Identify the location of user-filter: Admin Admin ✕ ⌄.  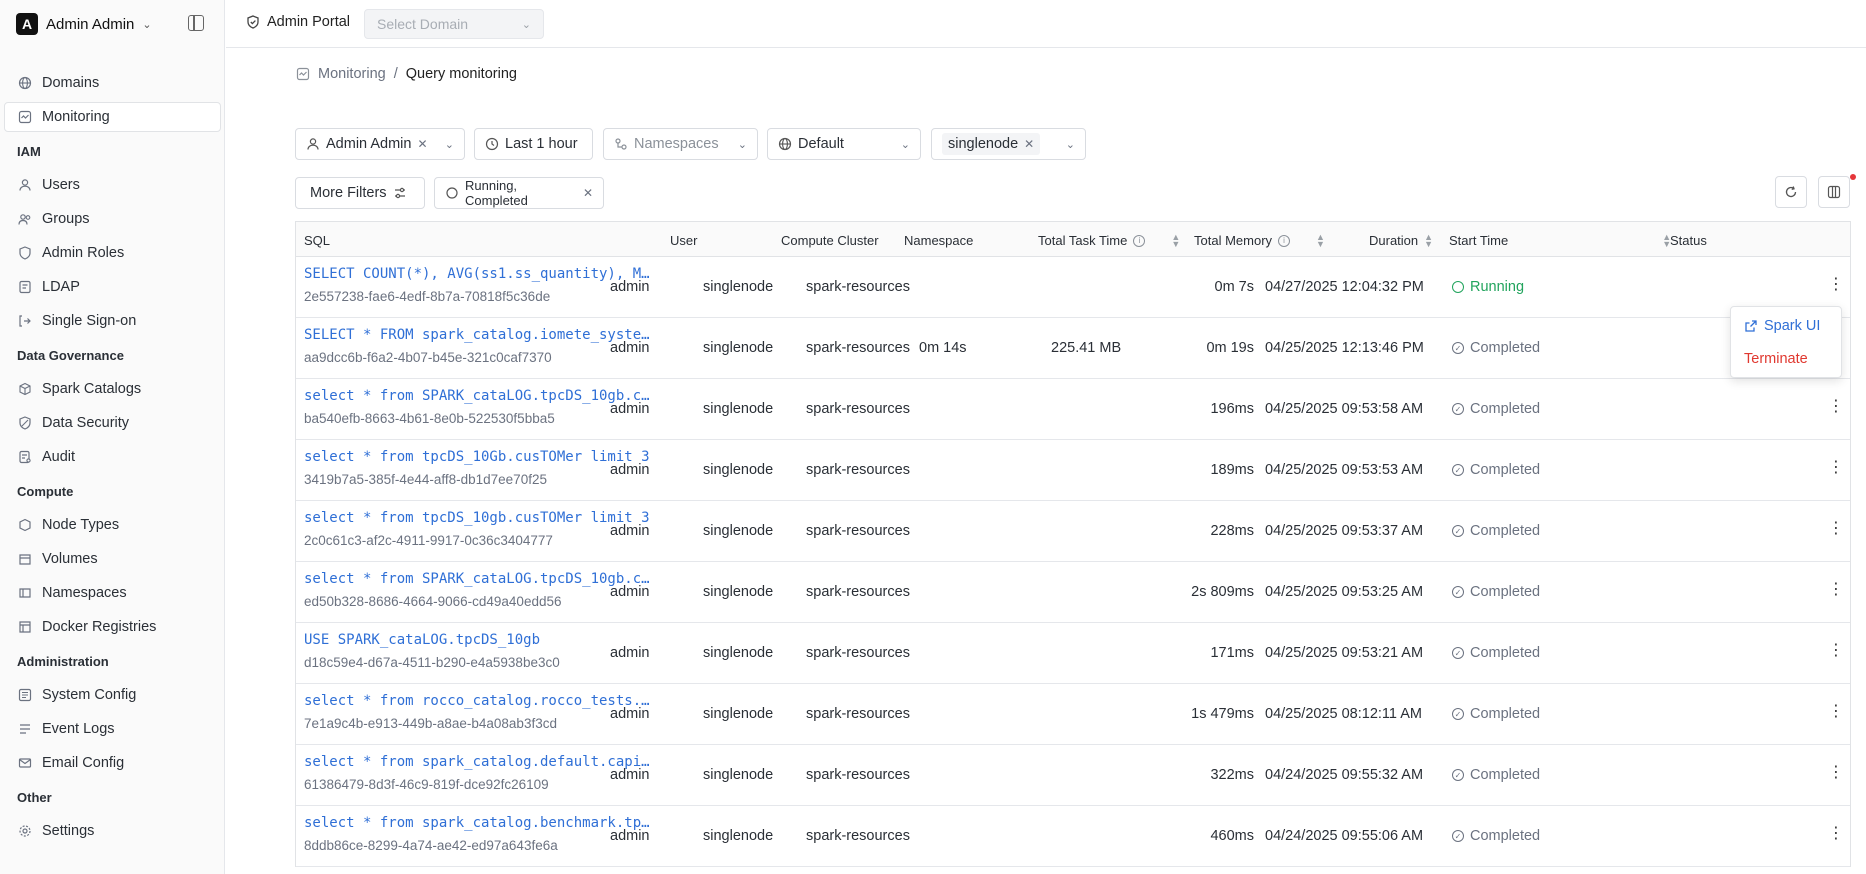
(380, 144).